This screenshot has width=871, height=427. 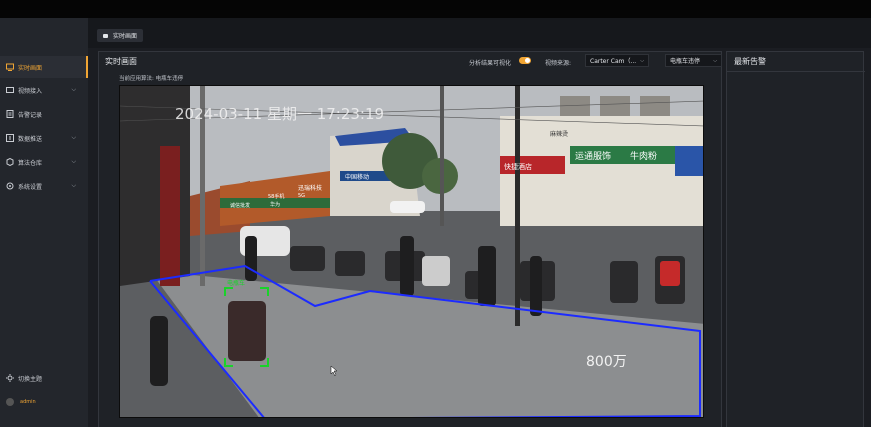 I want to click on red-scooter, so click(x=670, y=273).